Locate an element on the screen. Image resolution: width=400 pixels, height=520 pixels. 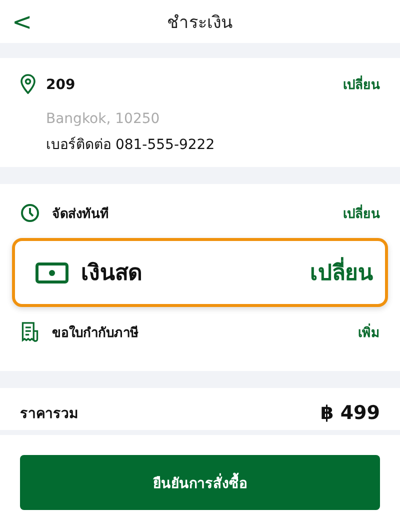
cash-icon is located at coordinates (52, 273).